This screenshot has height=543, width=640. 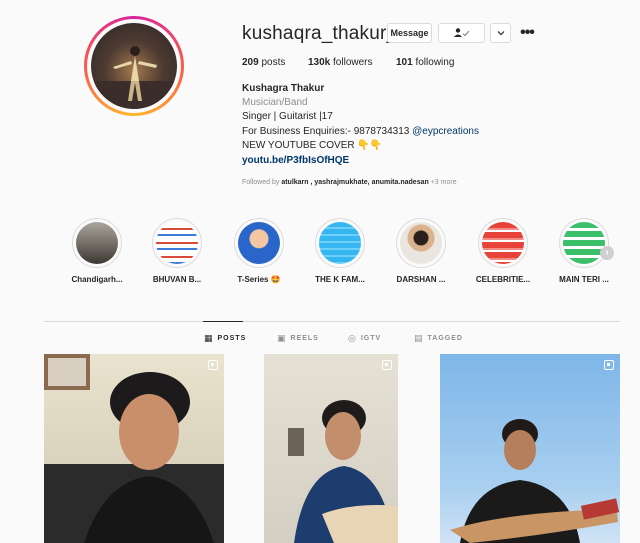 I want to click on more-horizontal-icon: •••, so click(x=527, y=32).